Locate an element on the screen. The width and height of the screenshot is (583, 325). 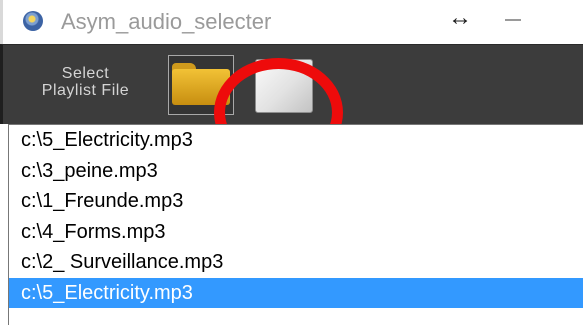
resize-arrows-icon: ↔ is located at coordinates (460, 18).